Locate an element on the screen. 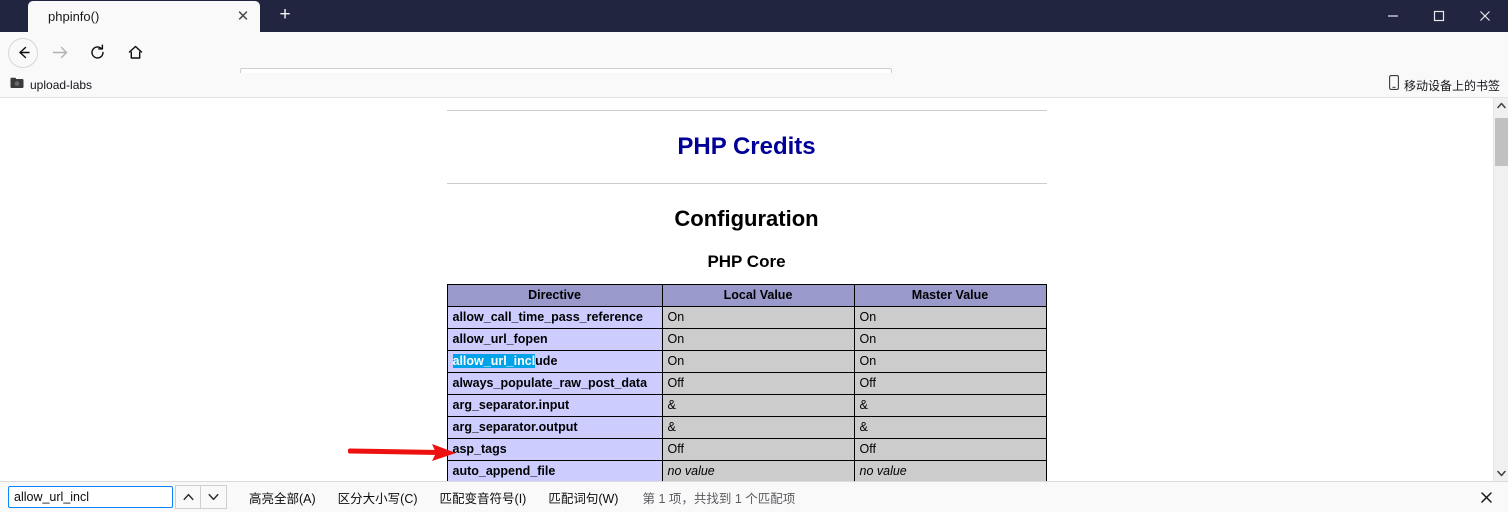  cell-local-value-text: no value is located at coordinates (691, 471).